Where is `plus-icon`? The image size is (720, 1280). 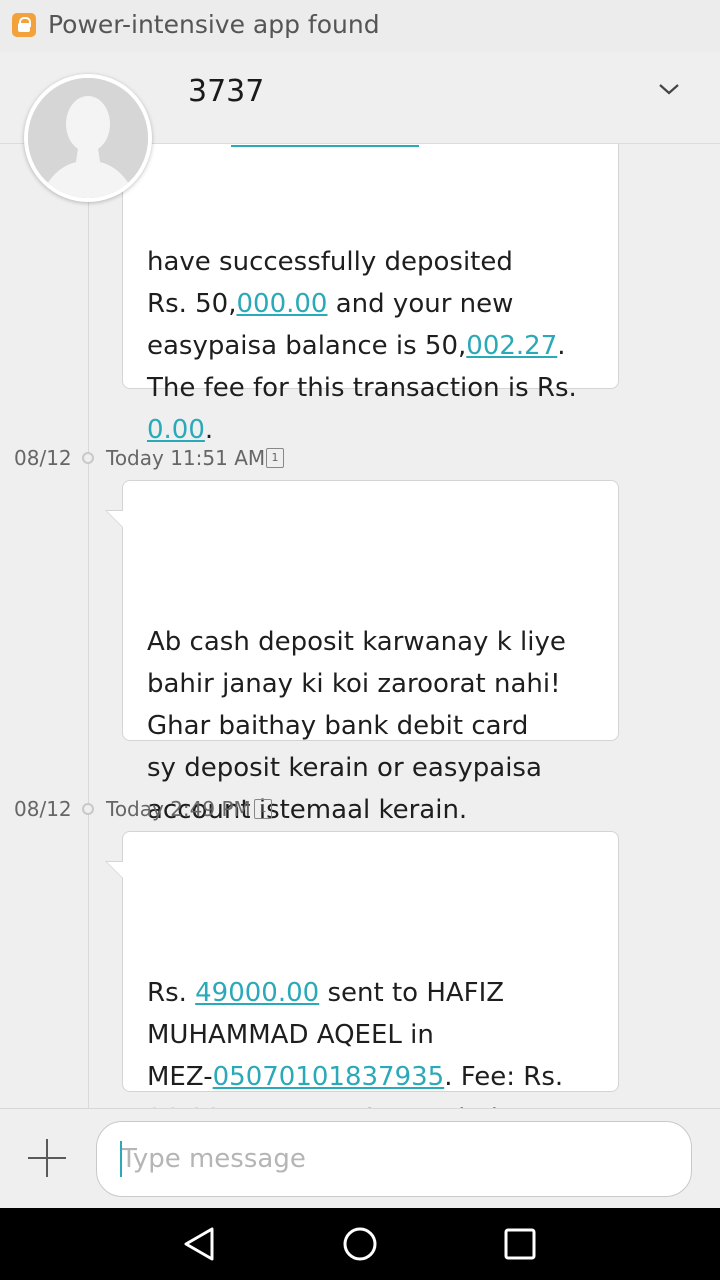
plus-icon is located at coordinates (47, 1158).